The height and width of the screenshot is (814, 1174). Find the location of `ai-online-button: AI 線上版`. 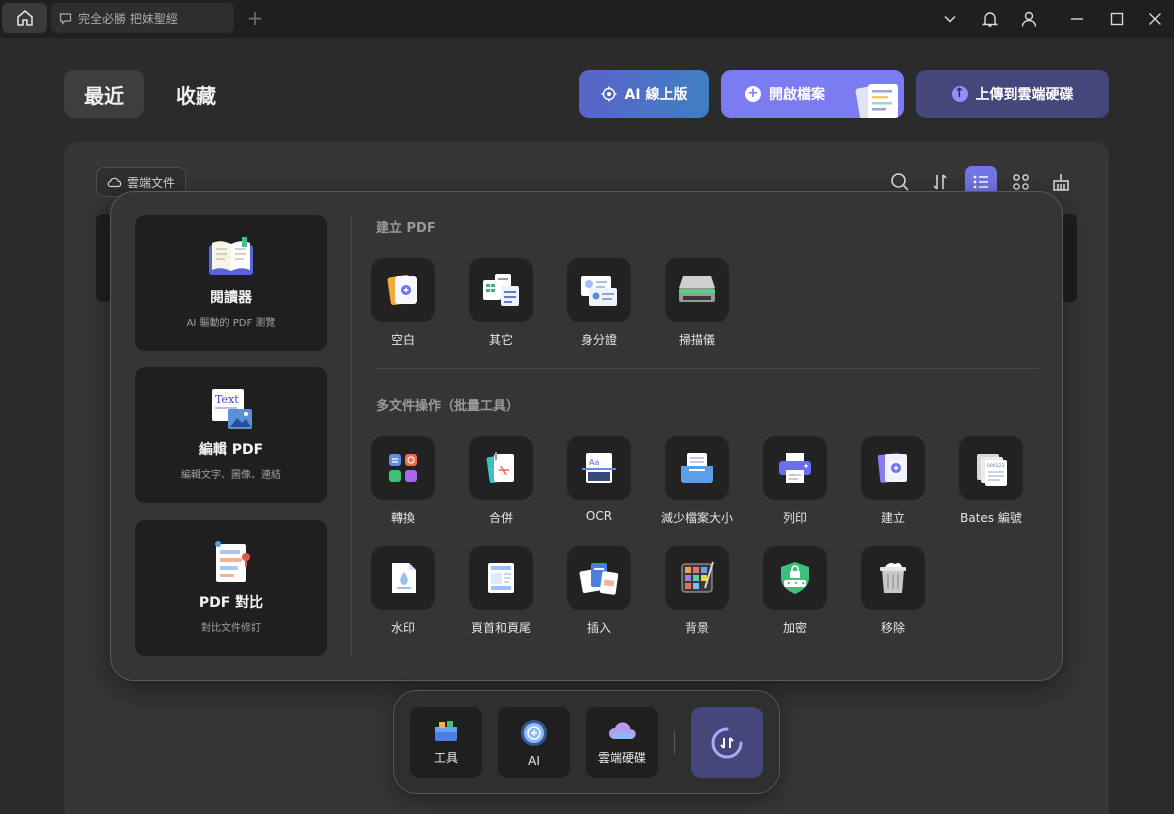

ai-online-button: AI 線上版 is located at coordinates (644, 94).